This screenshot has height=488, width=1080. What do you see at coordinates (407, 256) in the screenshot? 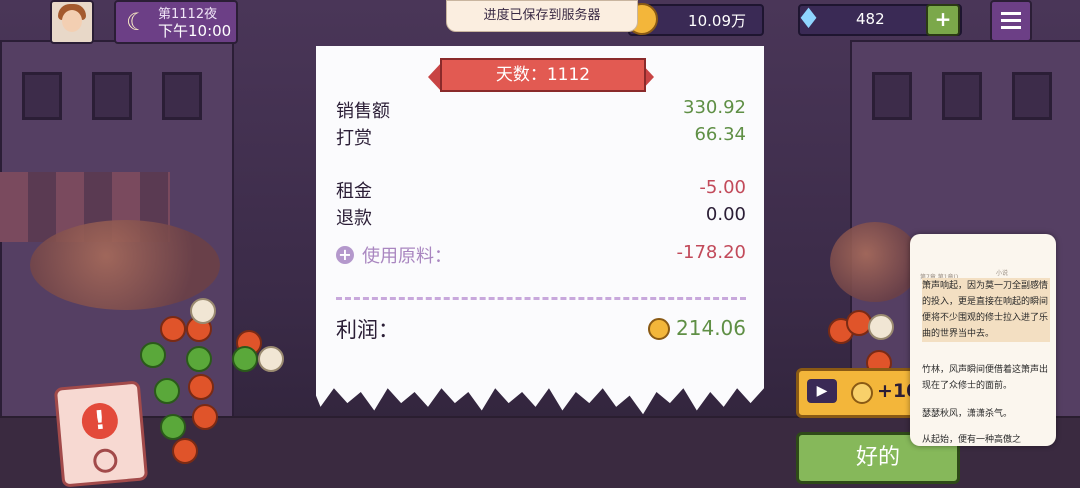
I see `materials-label: 使用原料：` at bounding box center [407, 256].